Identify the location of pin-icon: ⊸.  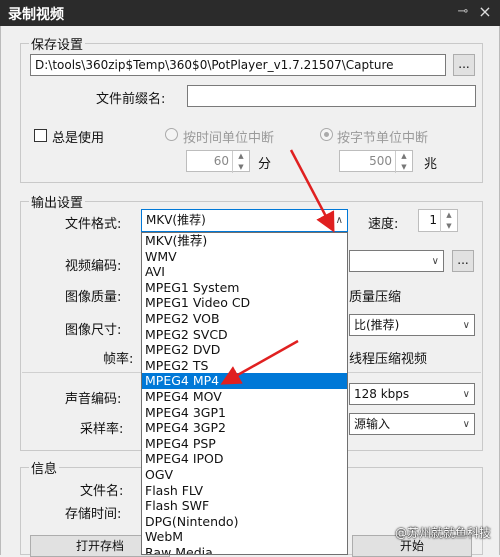
(463, 12).